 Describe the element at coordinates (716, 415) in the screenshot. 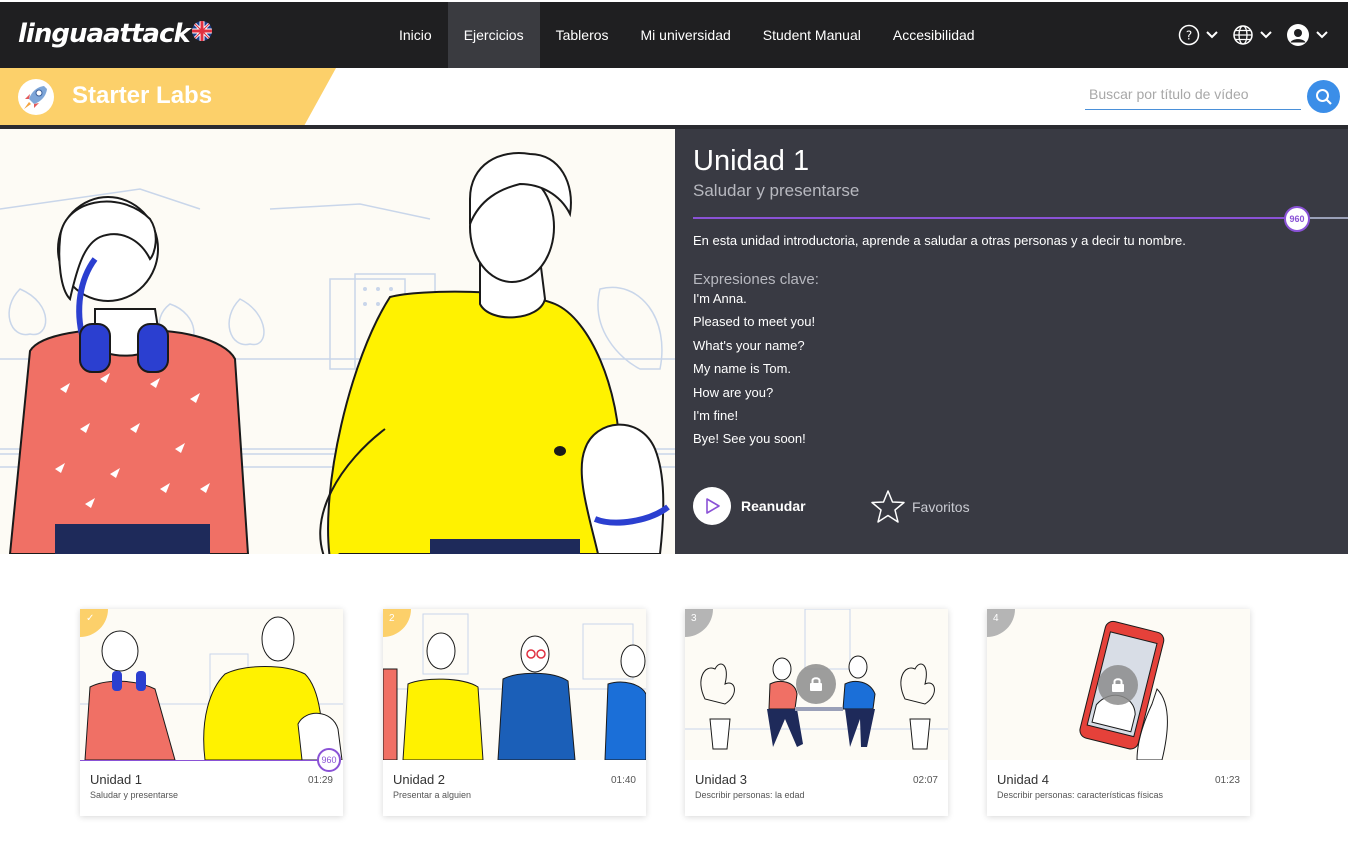

I see `expression-item: I'm fine!` at that location.